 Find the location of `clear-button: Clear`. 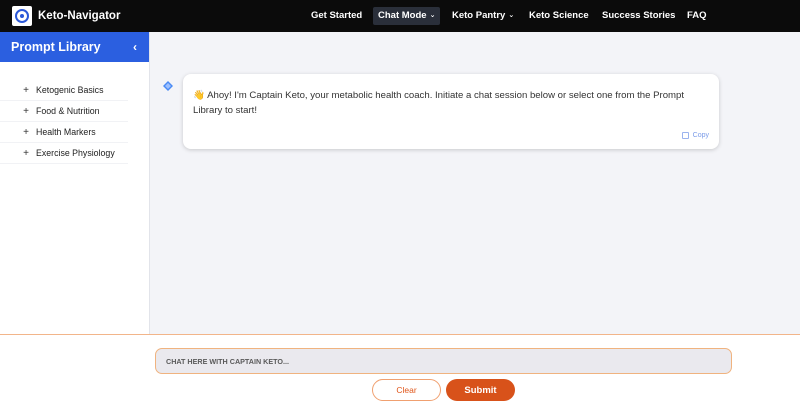

clear-button: Clear is located at coordinates (406, 390).